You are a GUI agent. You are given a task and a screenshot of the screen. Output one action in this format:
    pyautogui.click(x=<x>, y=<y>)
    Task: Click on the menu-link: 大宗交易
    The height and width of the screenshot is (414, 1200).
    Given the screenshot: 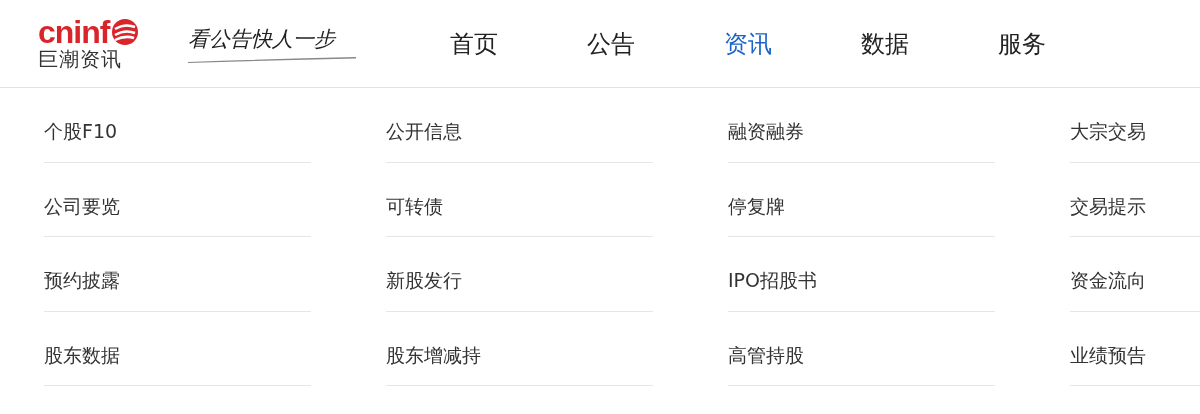 What is the action you would take?
    pyautogui.click(x=1135, y=125)
    